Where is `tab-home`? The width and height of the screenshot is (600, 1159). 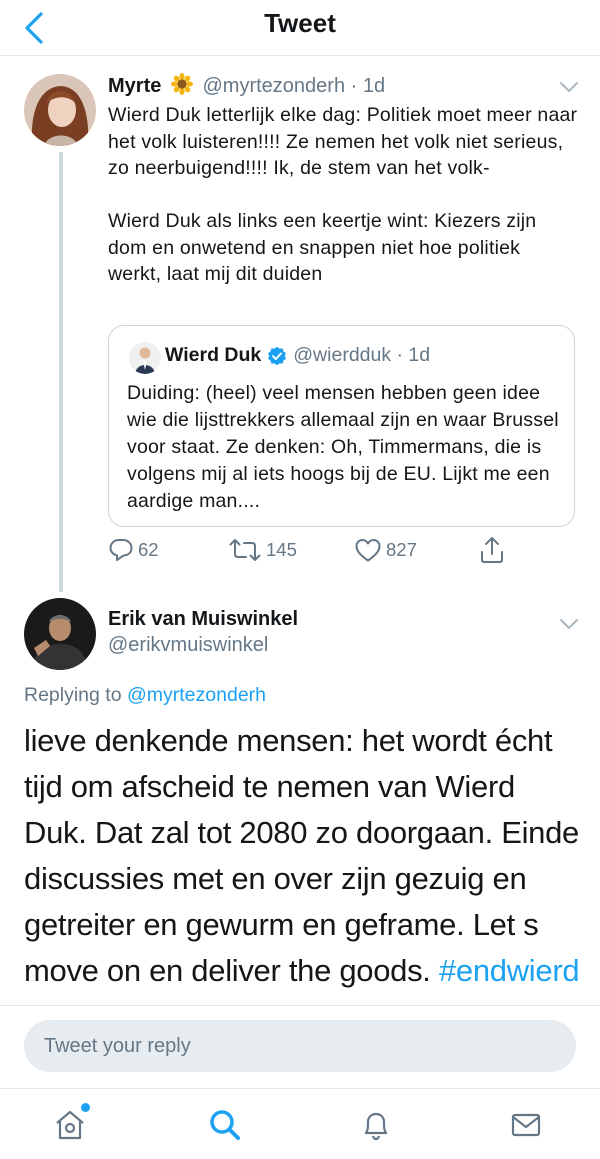 tab-home is located at coordinates (70, 1125).